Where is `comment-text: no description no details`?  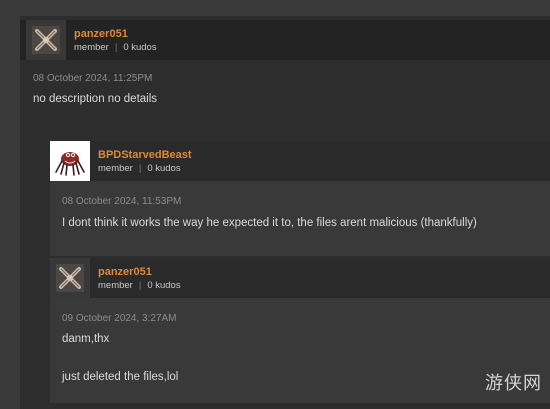 comment-text: no description no details is located at coordinates (95, 99).